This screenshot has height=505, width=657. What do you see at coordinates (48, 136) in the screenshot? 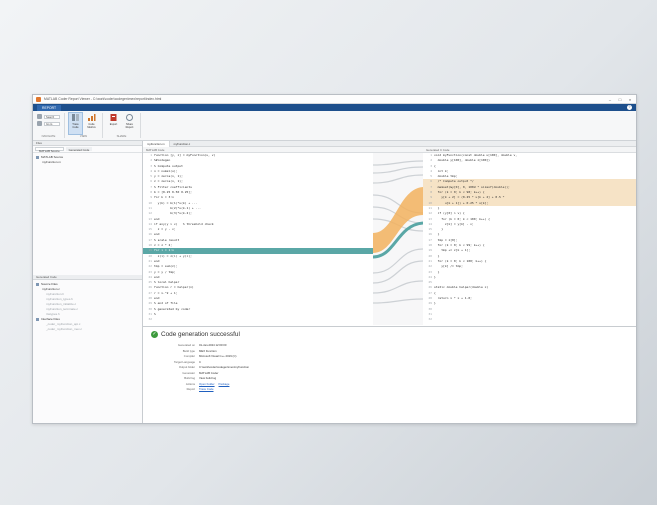
I see `group-label-navigate: NAVIGATE` at bounding box center [48, 136].